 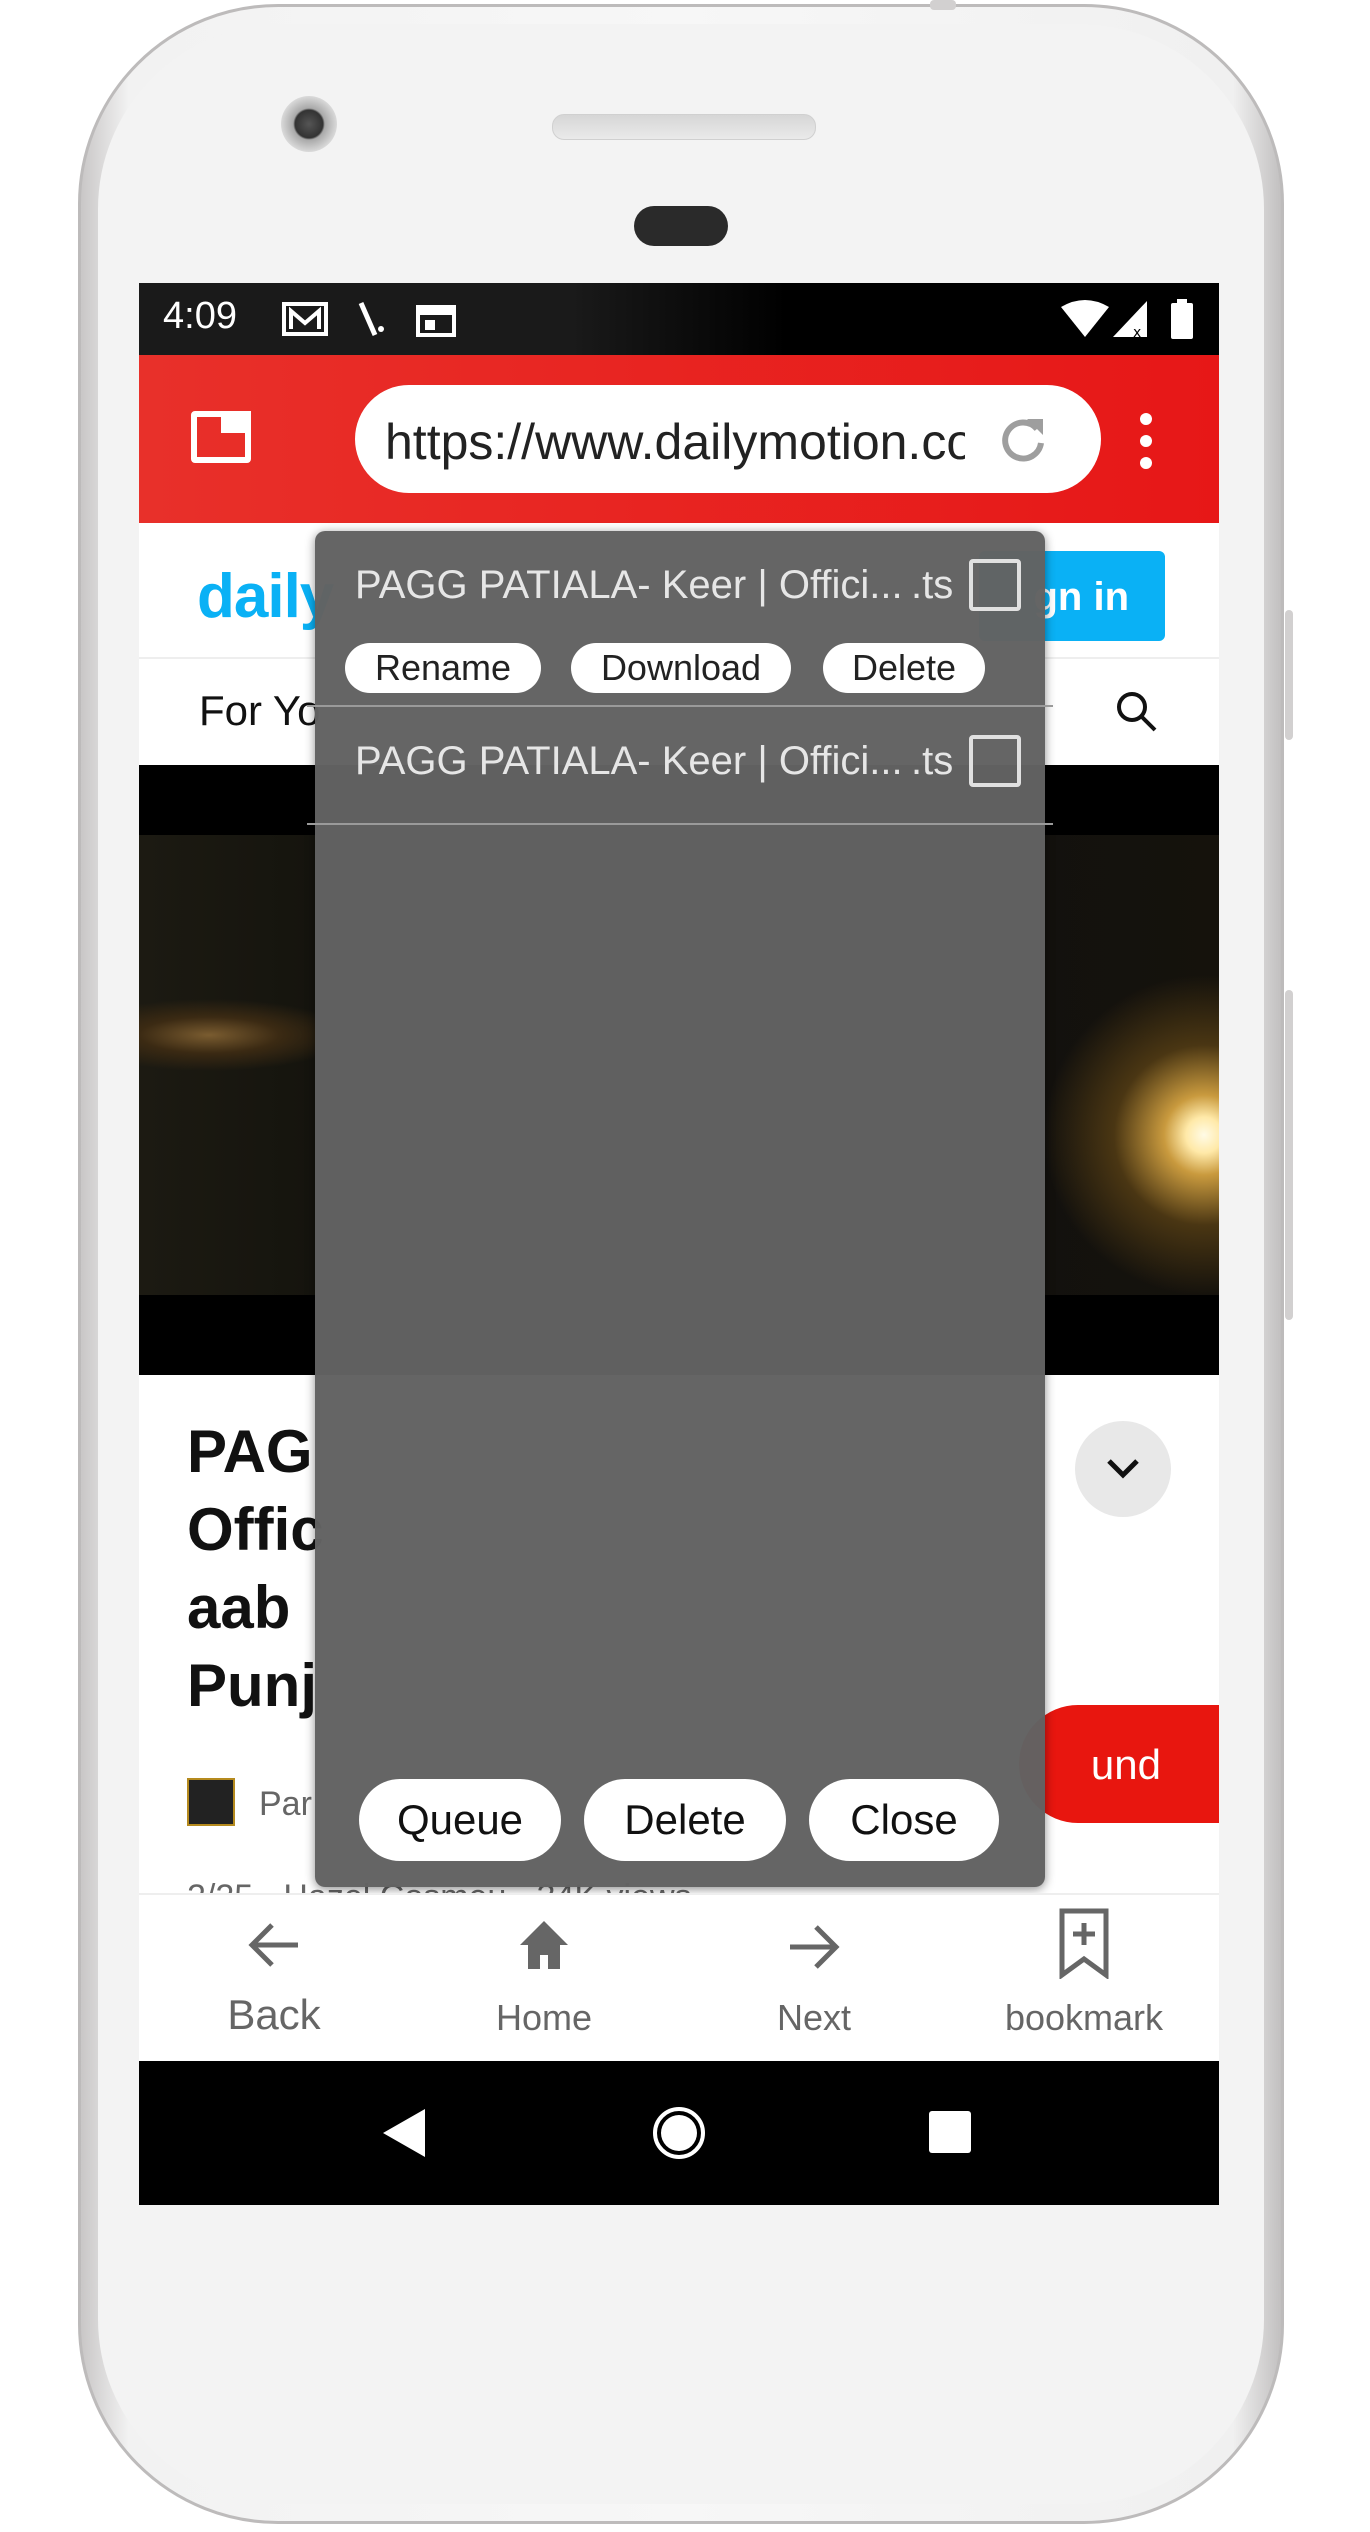 I want to click on top-port, so click(x=943, y=5).